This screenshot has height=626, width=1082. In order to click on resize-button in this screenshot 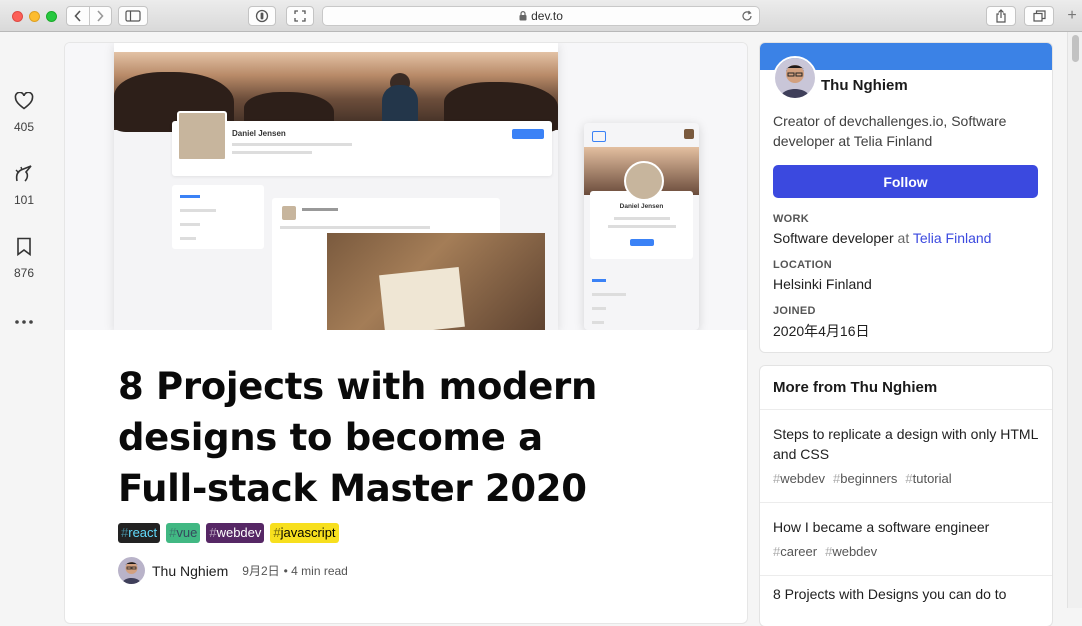, I will do `click(300, 16)`.